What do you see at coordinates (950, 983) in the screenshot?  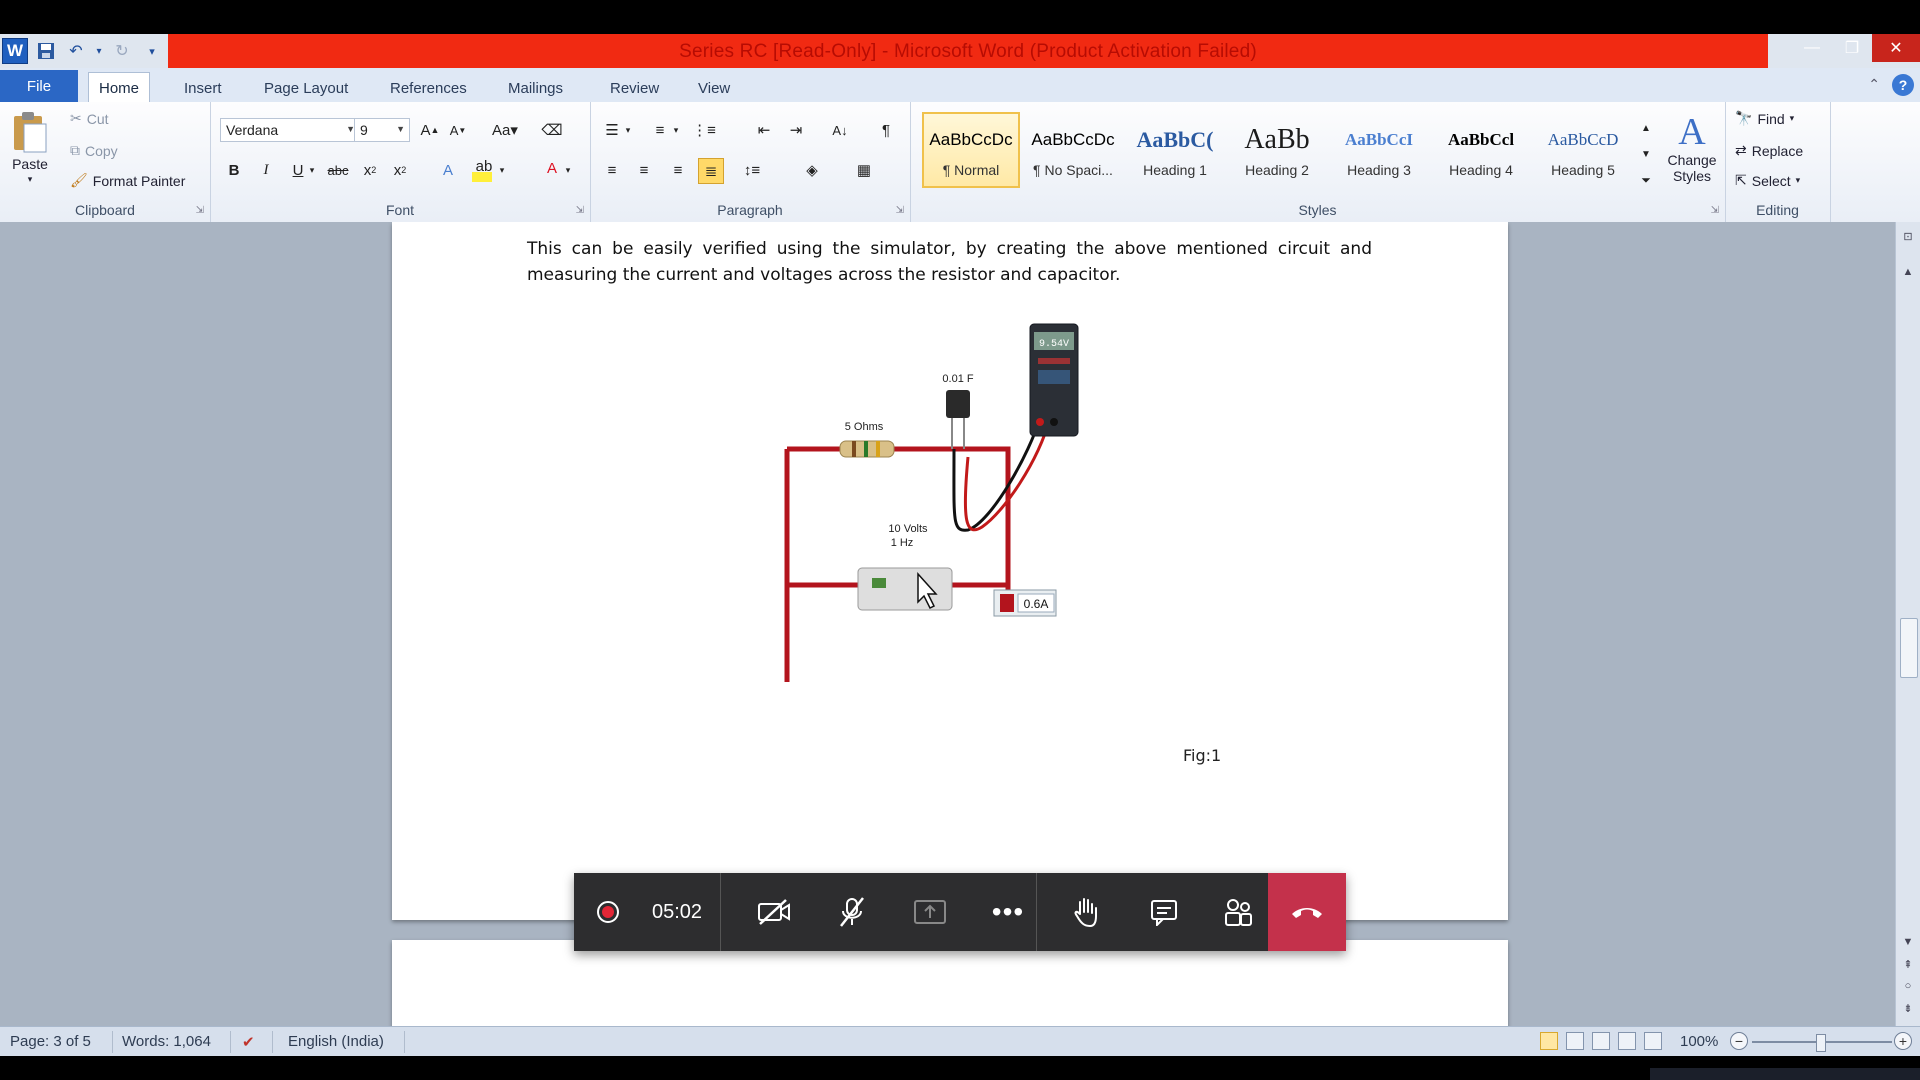 I see `document-page-next` at bounding box center [950, 983].